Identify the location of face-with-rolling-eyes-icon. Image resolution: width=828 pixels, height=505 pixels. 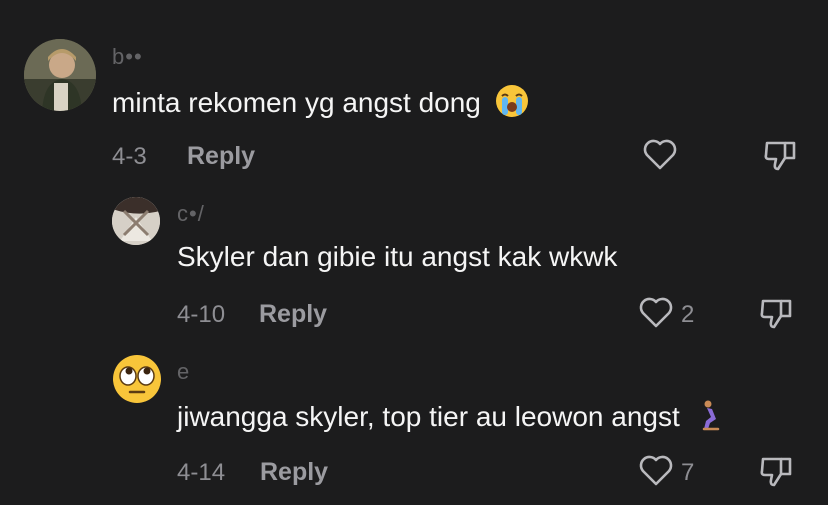
(137, 379).